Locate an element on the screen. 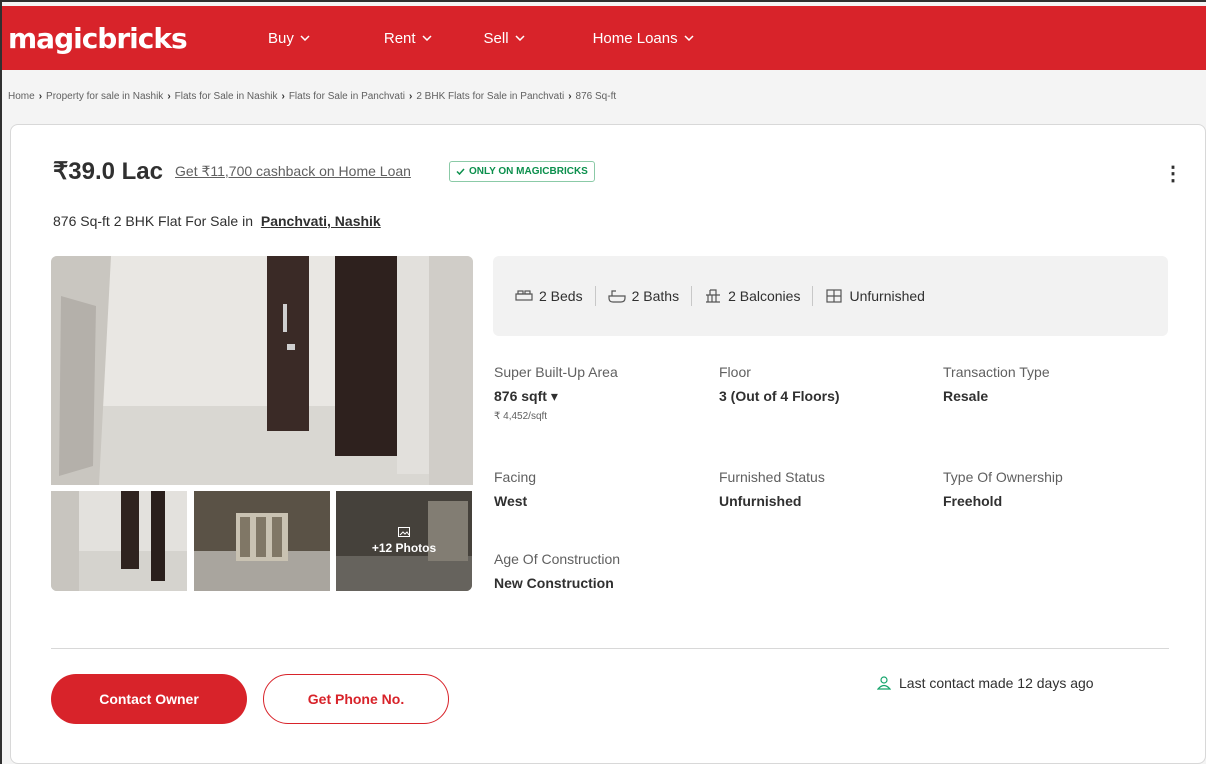 This screenshot has height=764, width=1206. main-property-photo is located at coordinates (262, 370).